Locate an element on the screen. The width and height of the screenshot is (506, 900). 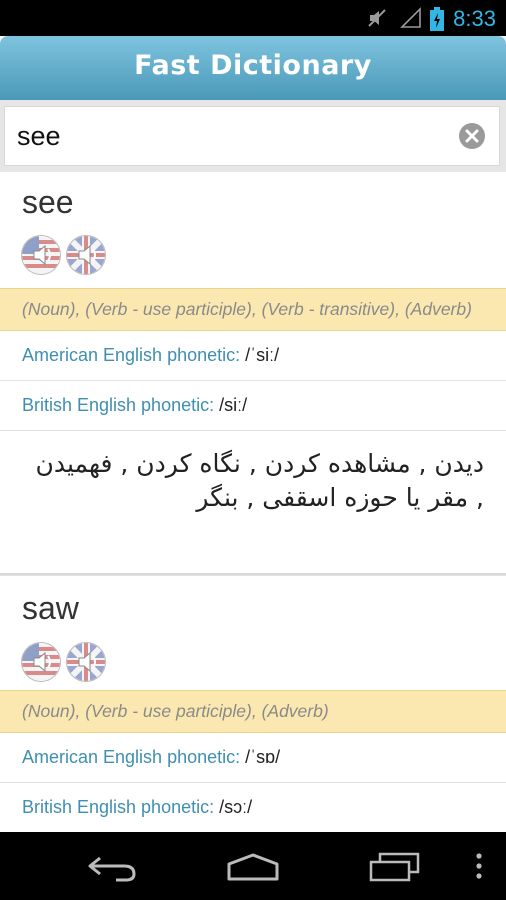
back-icon is located at coordinates (112, 867).